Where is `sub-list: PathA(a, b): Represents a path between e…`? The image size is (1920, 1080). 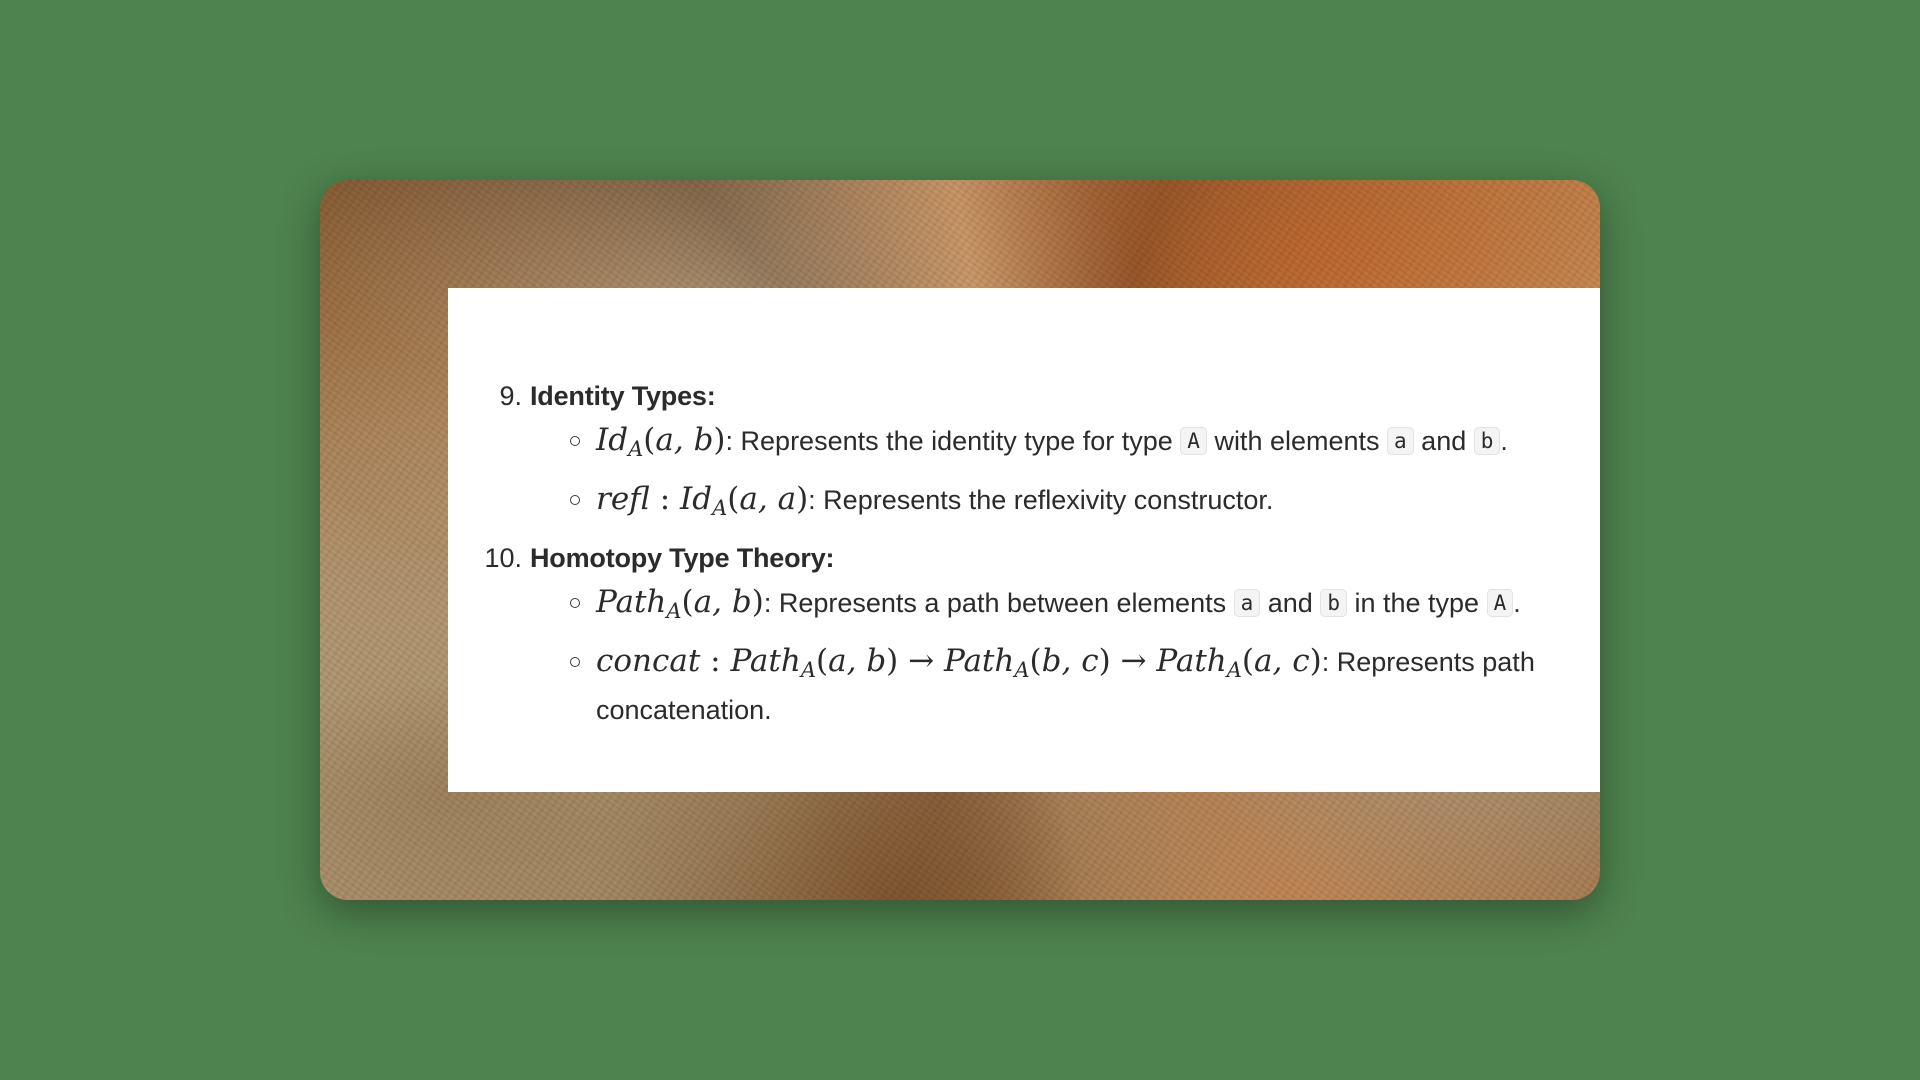
sub-list: PathA(a, b): Represents a path between e… is located at coordinates (1025, 656).